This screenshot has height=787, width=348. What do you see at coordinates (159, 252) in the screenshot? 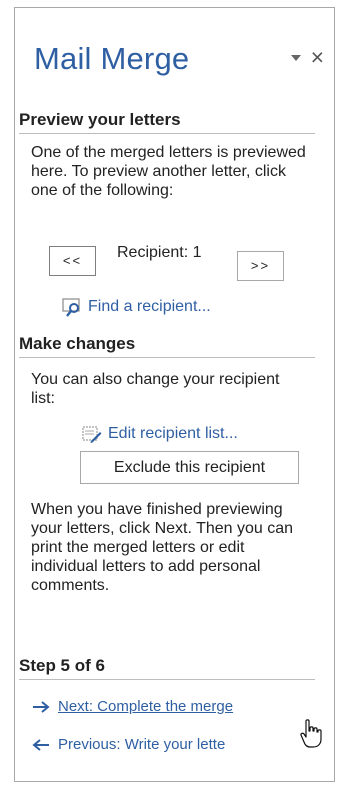
I see `recipient-label: Recipient: 1` at bounding box center [159, 252].